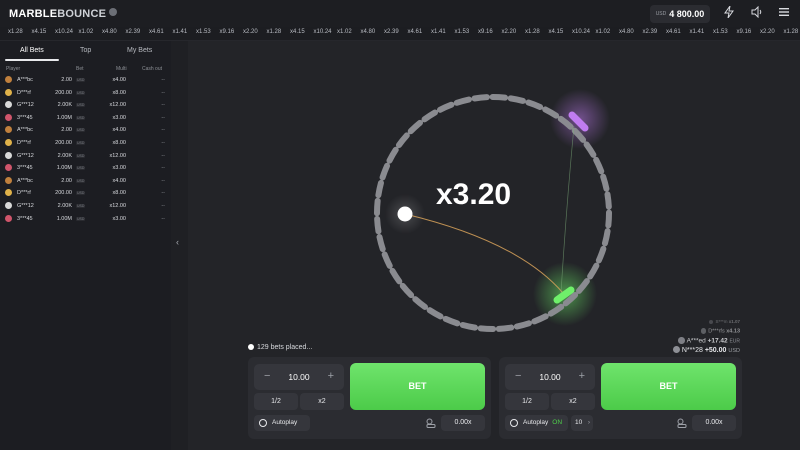 This screenshot has height=450, width=800. Describe the element at coordinates (729, 12) in the screenshot. I see `lightning-icon` at that location.